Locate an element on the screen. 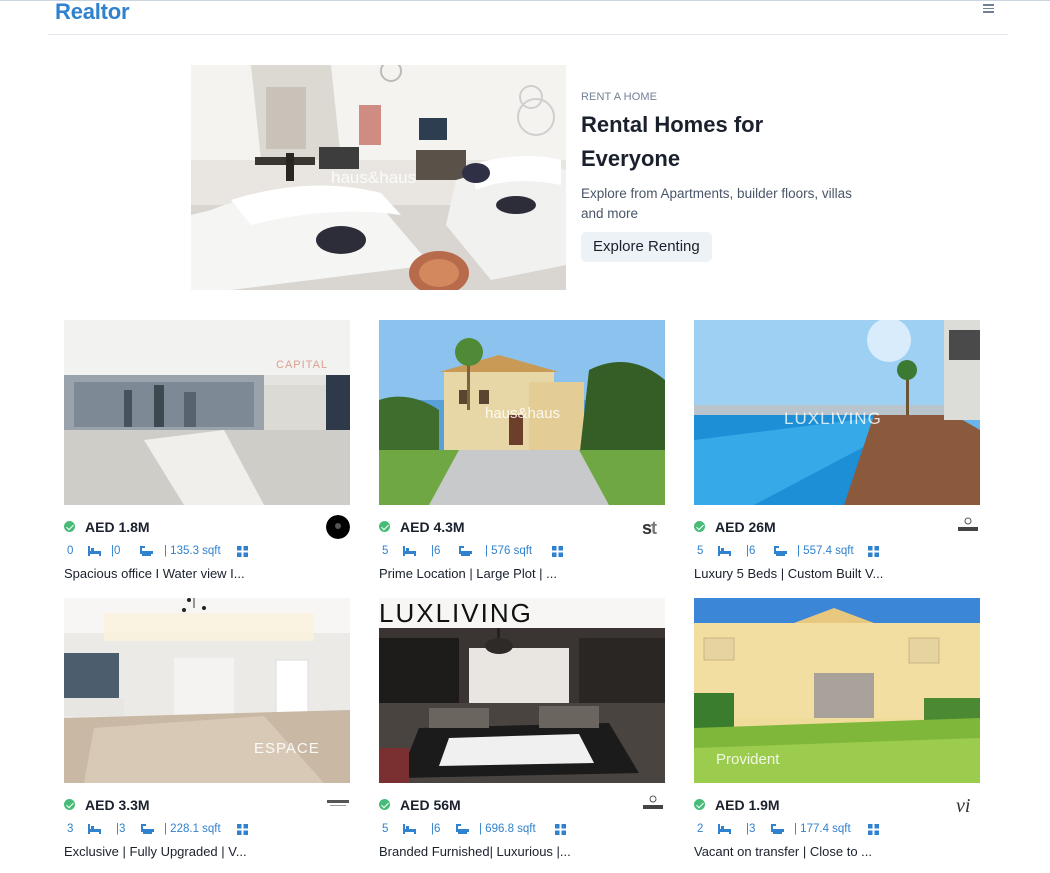  hamburger-menu-icon is located at coordinates (988, 8).